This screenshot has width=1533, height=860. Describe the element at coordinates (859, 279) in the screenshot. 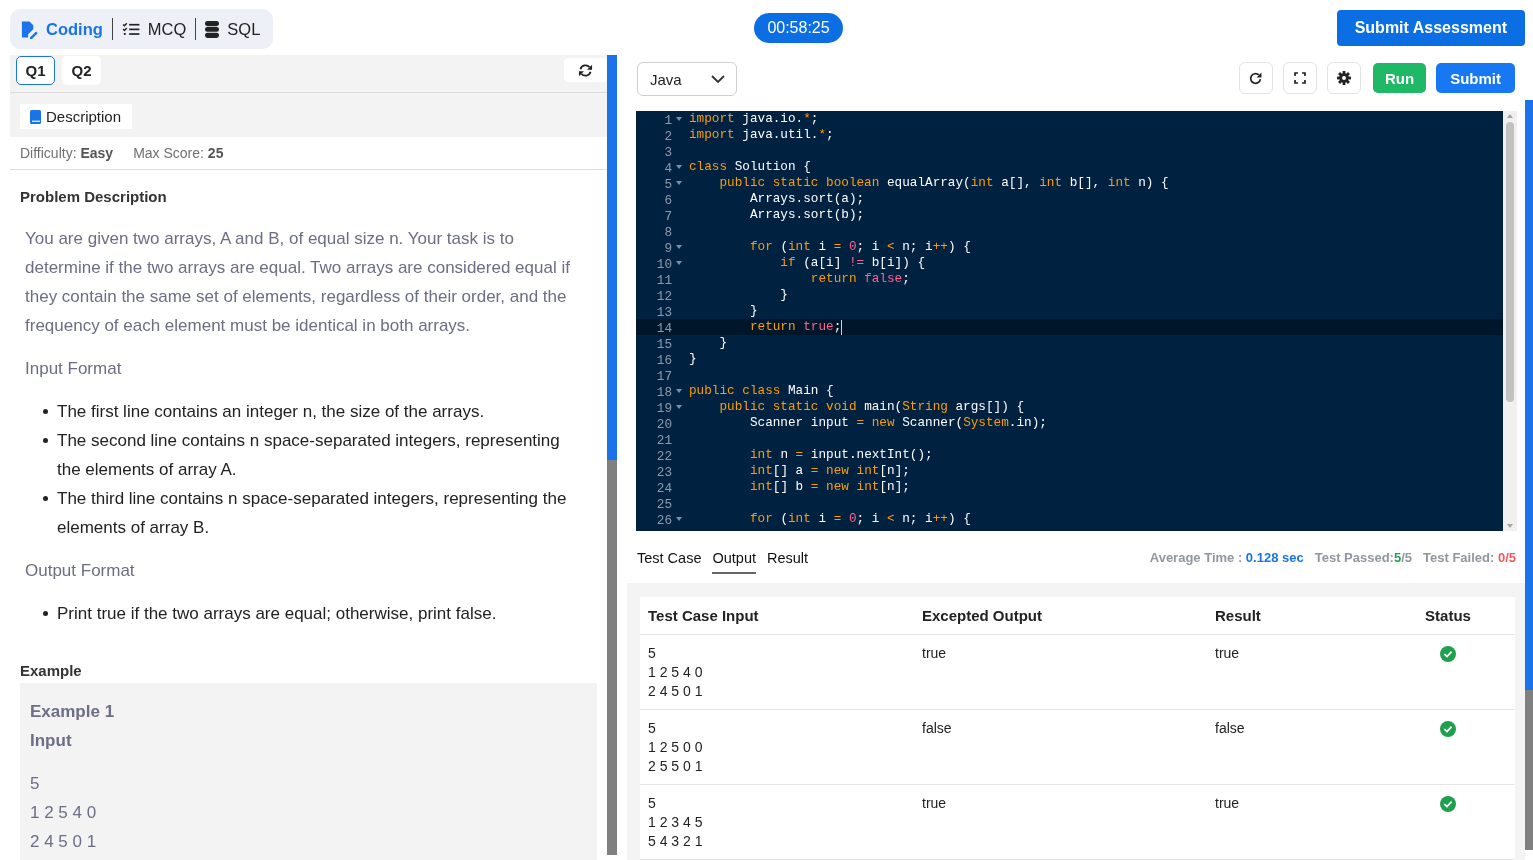

I see `code-line: return false;` at that location.